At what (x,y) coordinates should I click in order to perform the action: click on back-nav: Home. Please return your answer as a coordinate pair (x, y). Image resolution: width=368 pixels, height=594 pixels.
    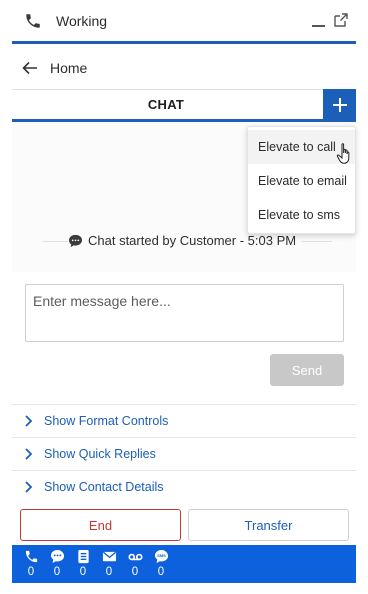
    Looking at the image, I should click on (184, 68).